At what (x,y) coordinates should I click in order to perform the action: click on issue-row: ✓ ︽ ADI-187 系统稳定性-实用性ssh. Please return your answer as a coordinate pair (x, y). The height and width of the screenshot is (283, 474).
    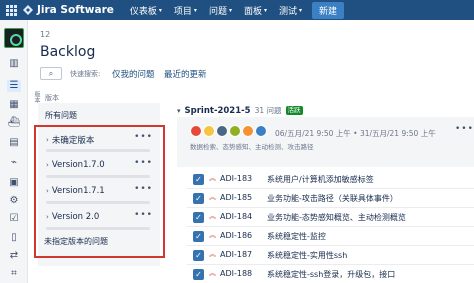
    Looking at the image, I should click on (330, 255).